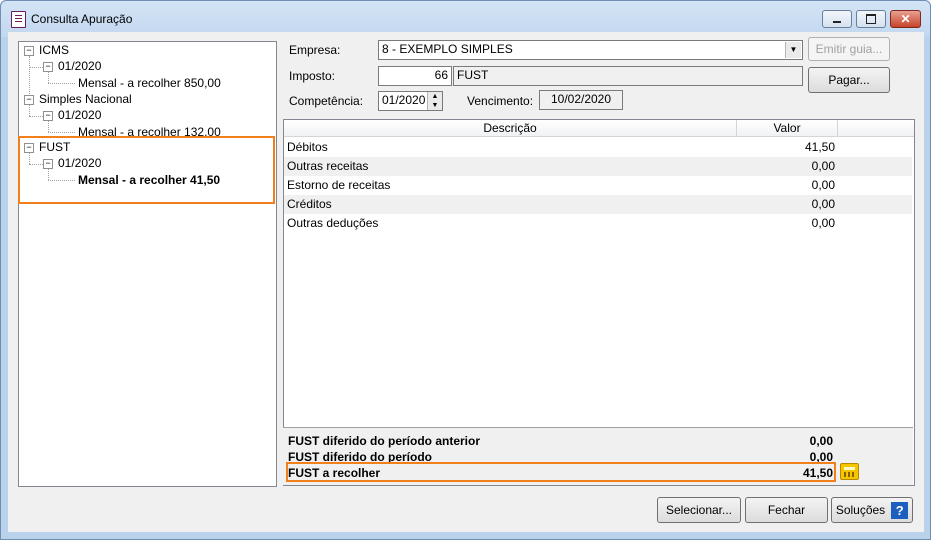 This screenshot has height=540, width=931. What do you see at coordinates (900, 510) in the screenshot?
I see `help-icon: ?` at bounding box center [900, 510].